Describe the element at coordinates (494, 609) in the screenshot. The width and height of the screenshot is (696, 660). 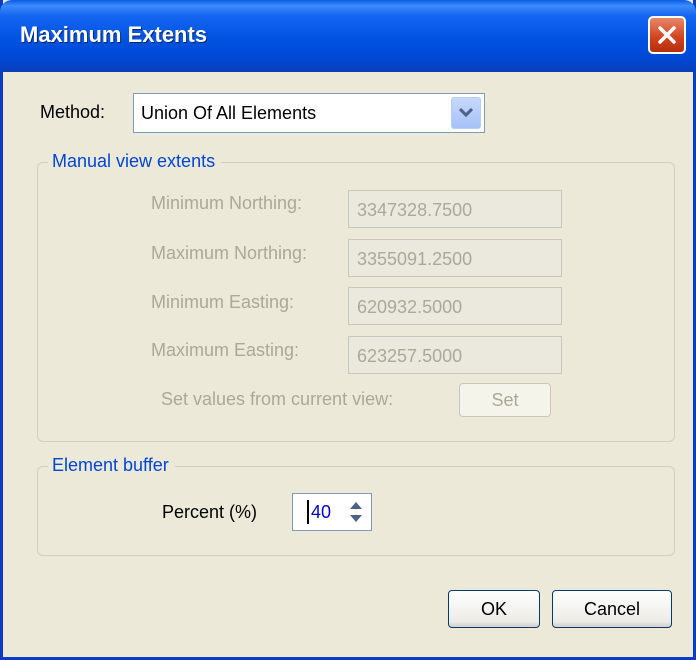
I see `ok-button: OK` at that location.